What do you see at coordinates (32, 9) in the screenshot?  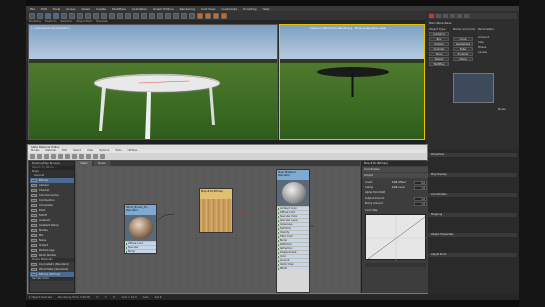 I see `menu-item: File` at bounding box center [32, 9].